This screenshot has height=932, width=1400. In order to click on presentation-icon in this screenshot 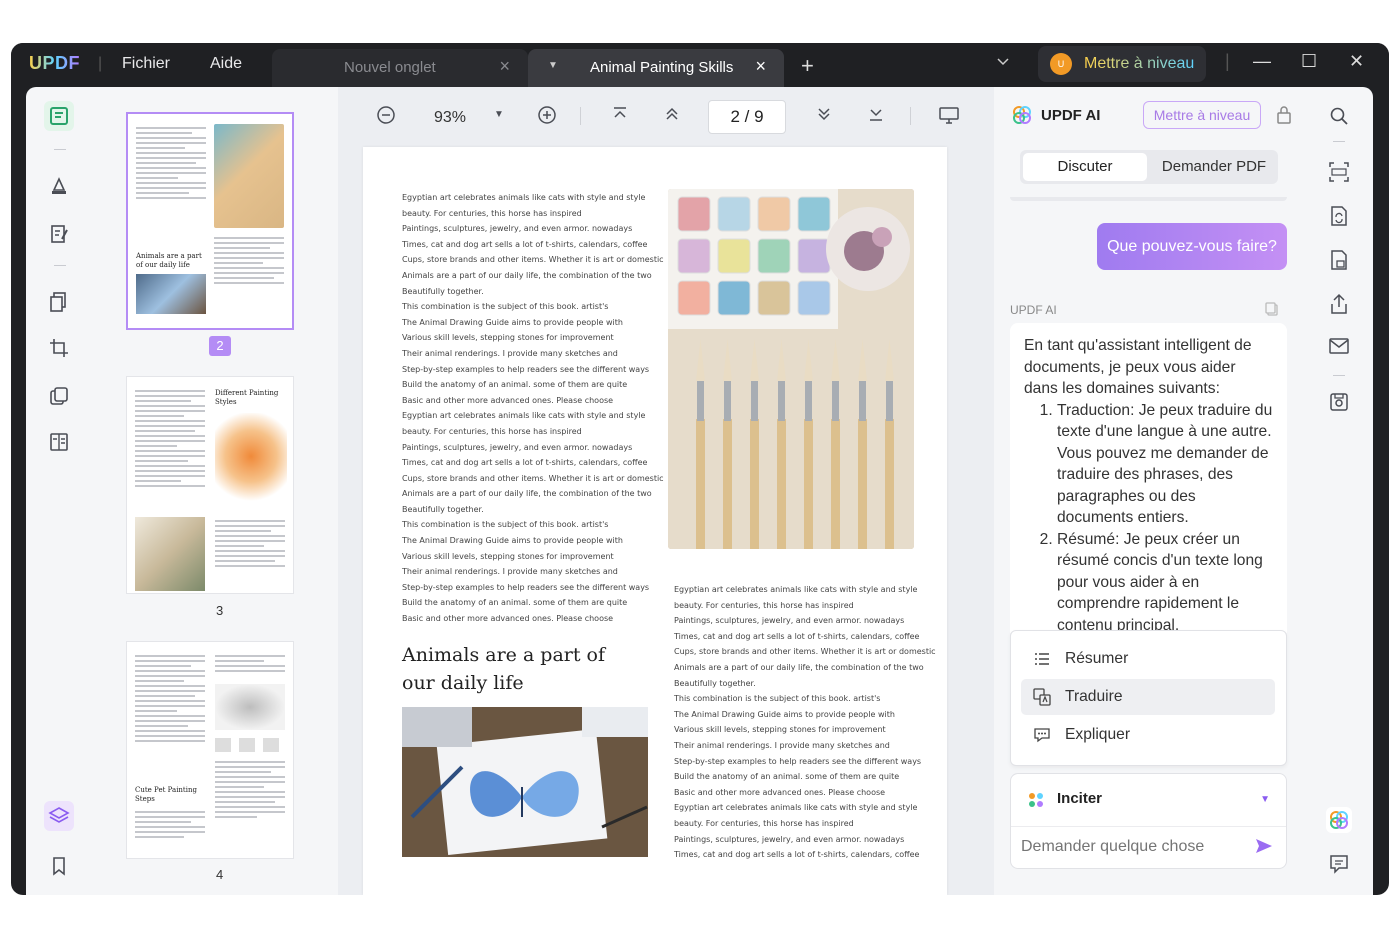, I will do `click(949, 117)`.